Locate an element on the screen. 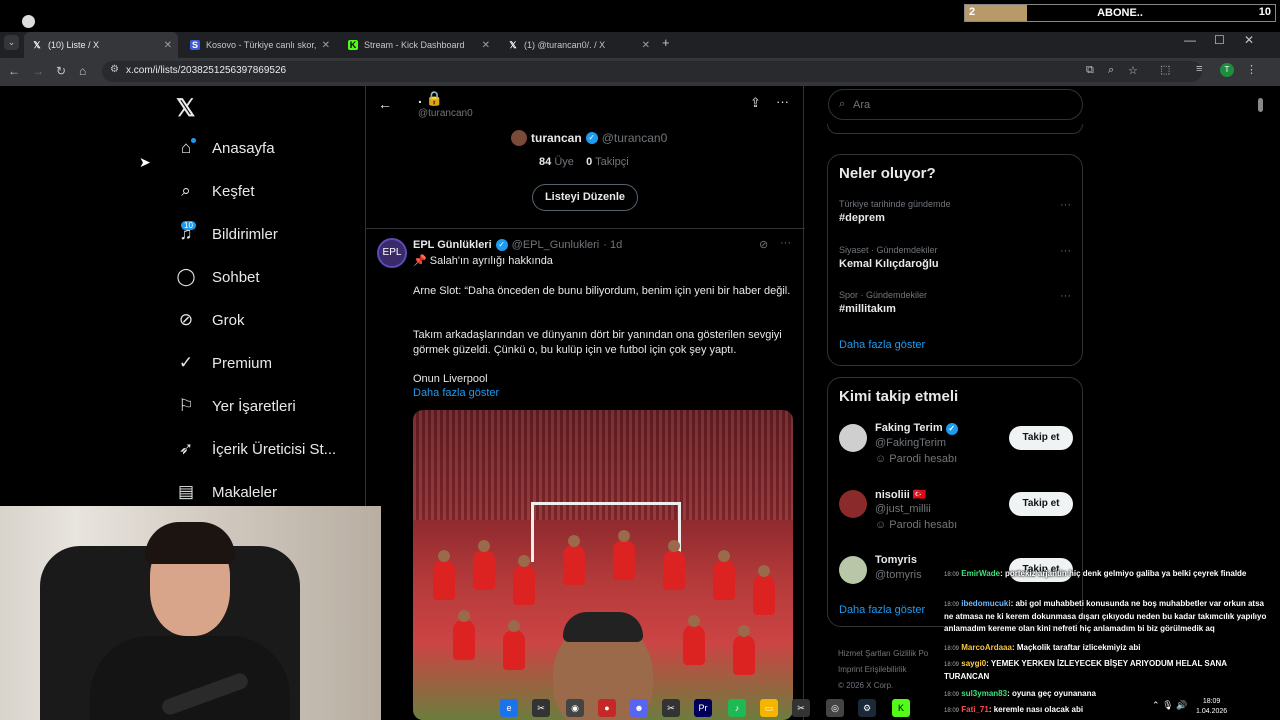 The width and height of the screenshot is (1280, 720). tab-liste: 𝕏 (10) Liste / X ✕ is located at coordinates (101, 45).